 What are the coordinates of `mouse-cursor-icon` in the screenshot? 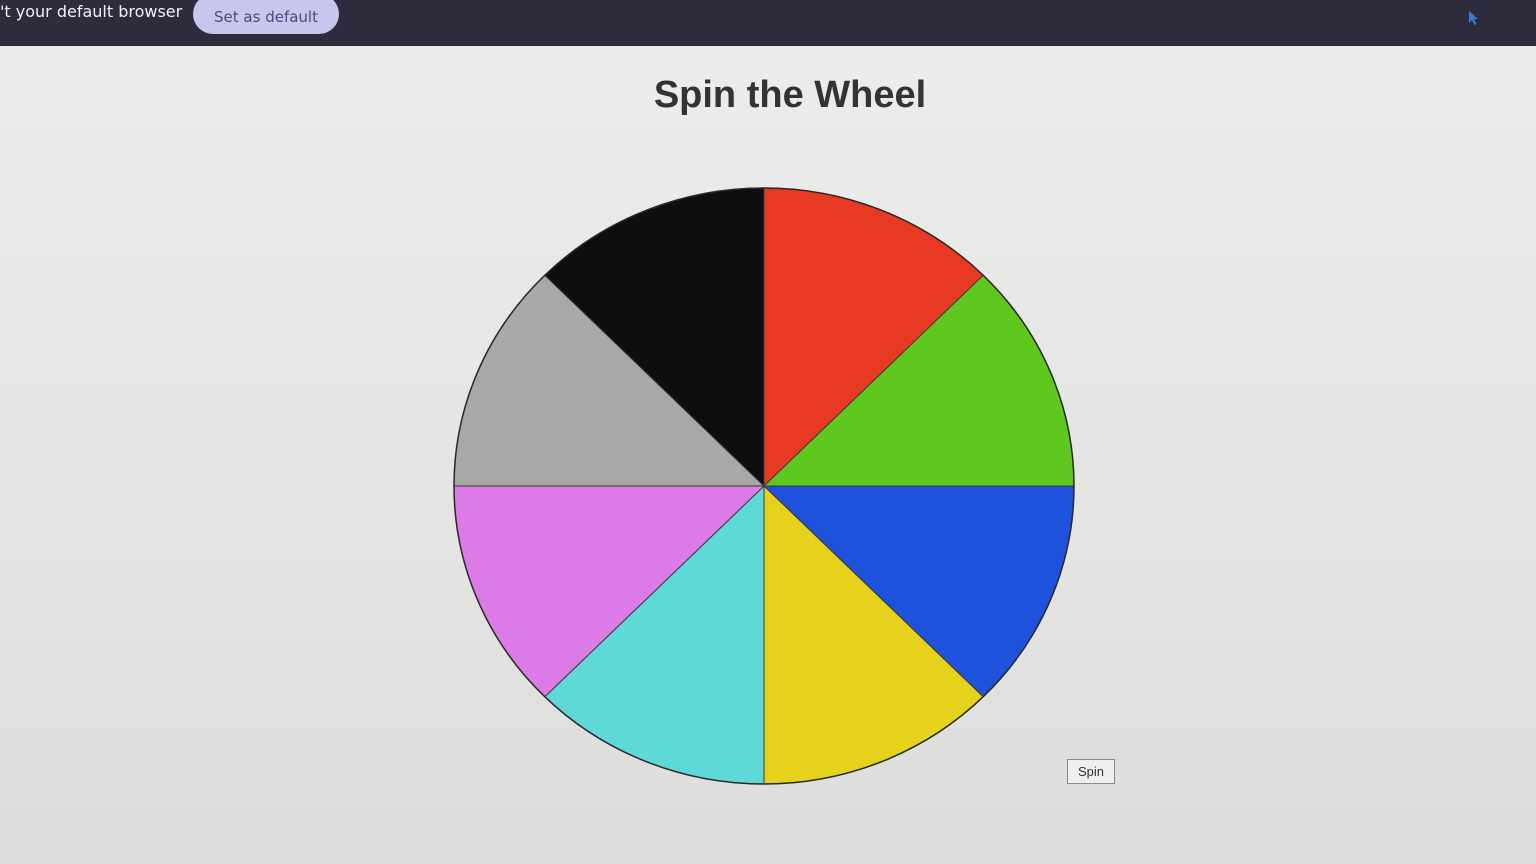 It's located at (1473, 18).